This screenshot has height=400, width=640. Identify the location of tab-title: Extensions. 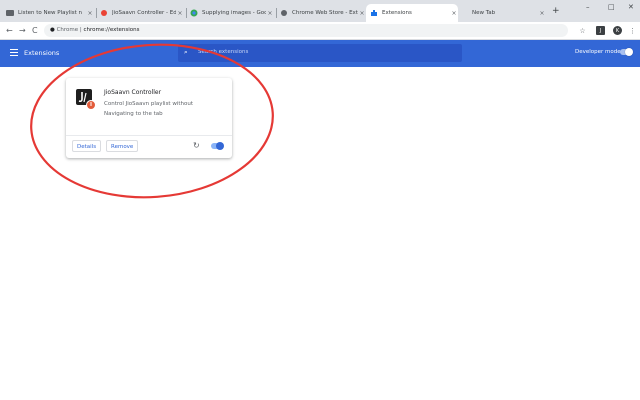
(397, 13).